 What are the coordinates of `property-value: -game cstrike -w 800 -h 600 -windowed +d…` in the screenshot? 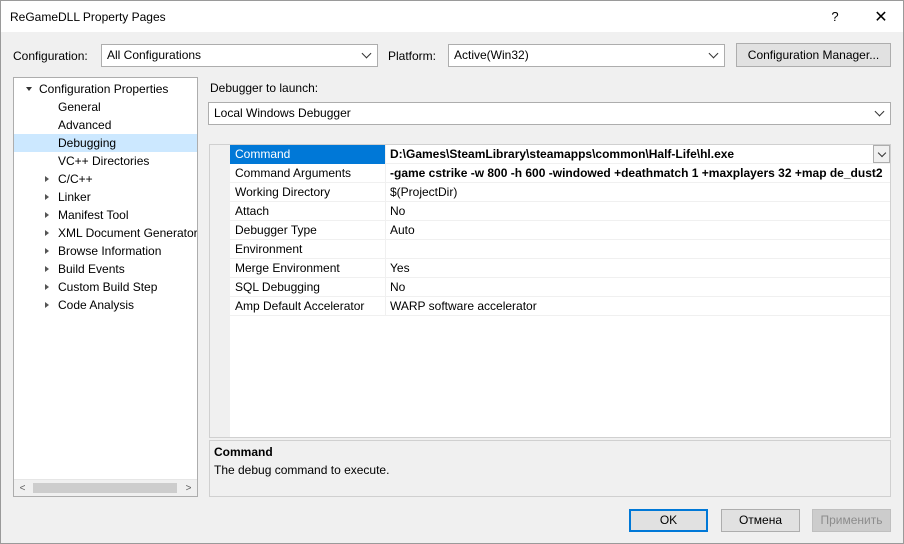 It's located at (638, 173).